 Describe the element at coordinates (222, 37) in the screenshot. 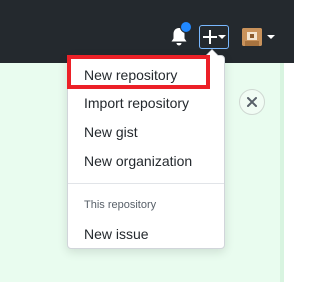

I see `chevron-down-icon` at that location.